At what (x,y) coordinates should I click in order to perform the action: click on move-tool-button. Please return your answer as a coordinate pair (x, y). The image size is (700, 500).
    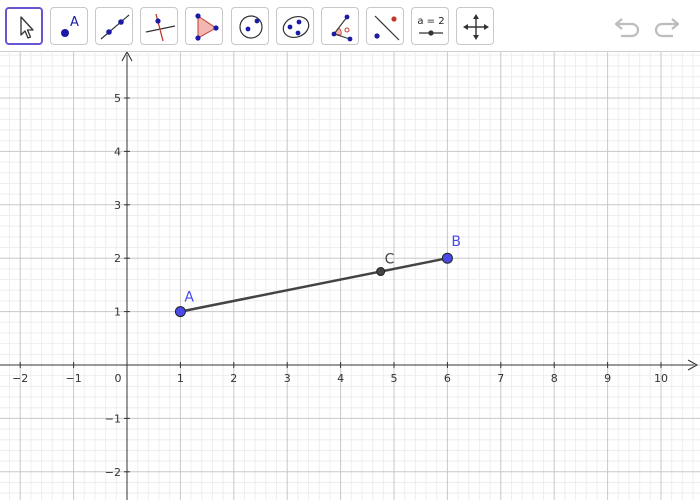
    Looking at the image, I should click on (24, 26).